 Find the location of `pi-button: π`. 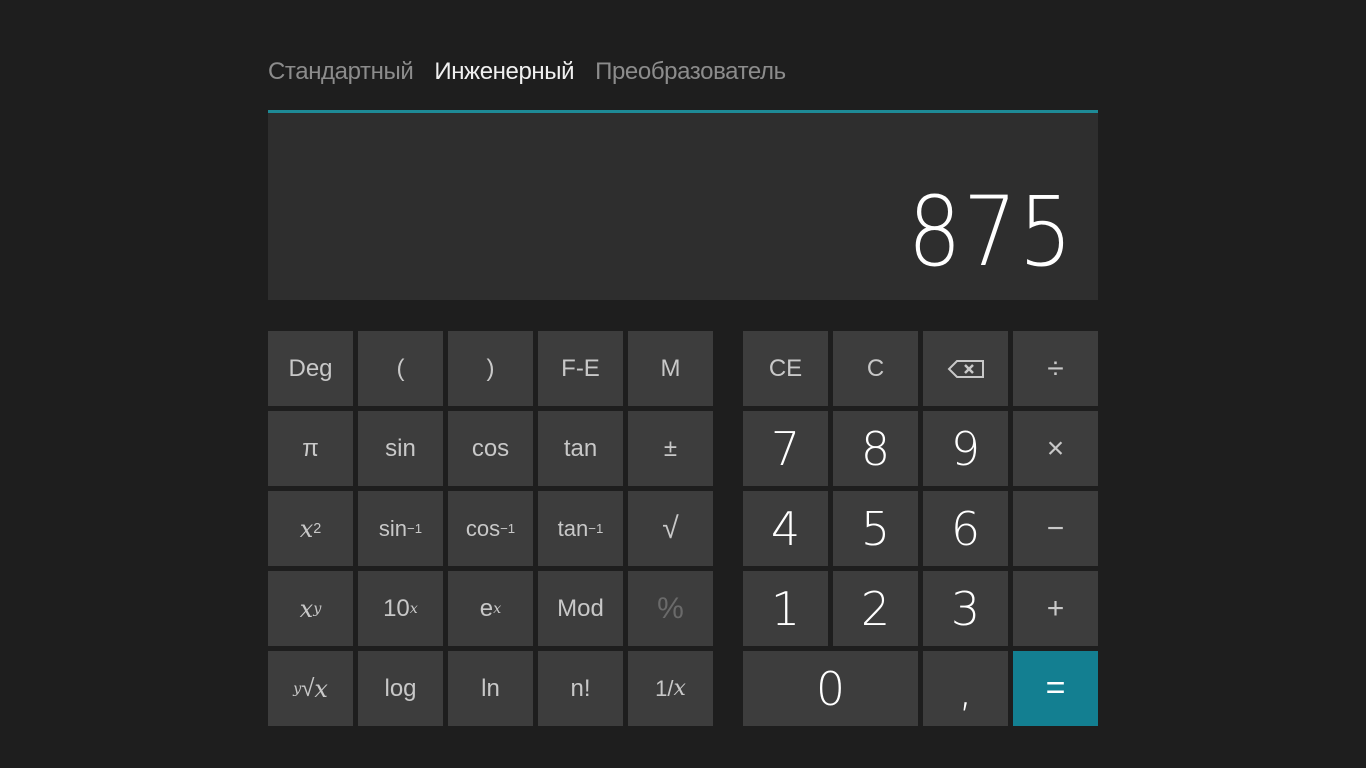

pi-button: π is located at coordinates (310, 448).